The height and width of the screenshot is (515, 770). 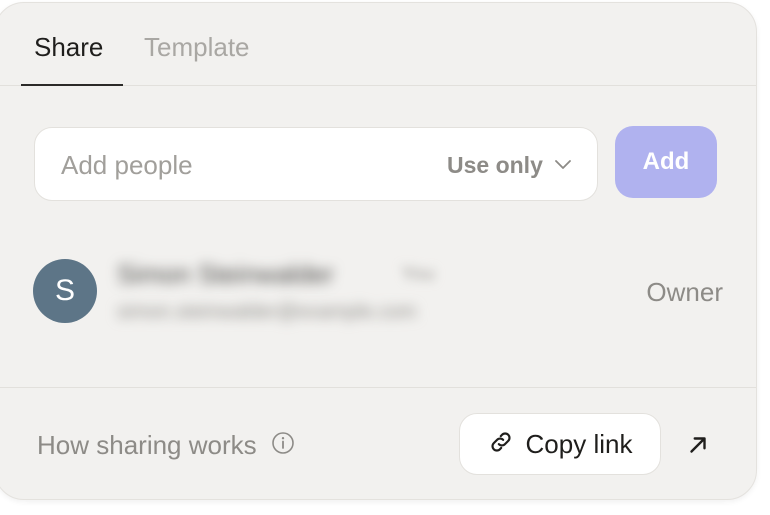 What do you see at coordinates (418, 274) in the screenshot?
I see `member-you-tag: You` at bounding box center [418, 274].